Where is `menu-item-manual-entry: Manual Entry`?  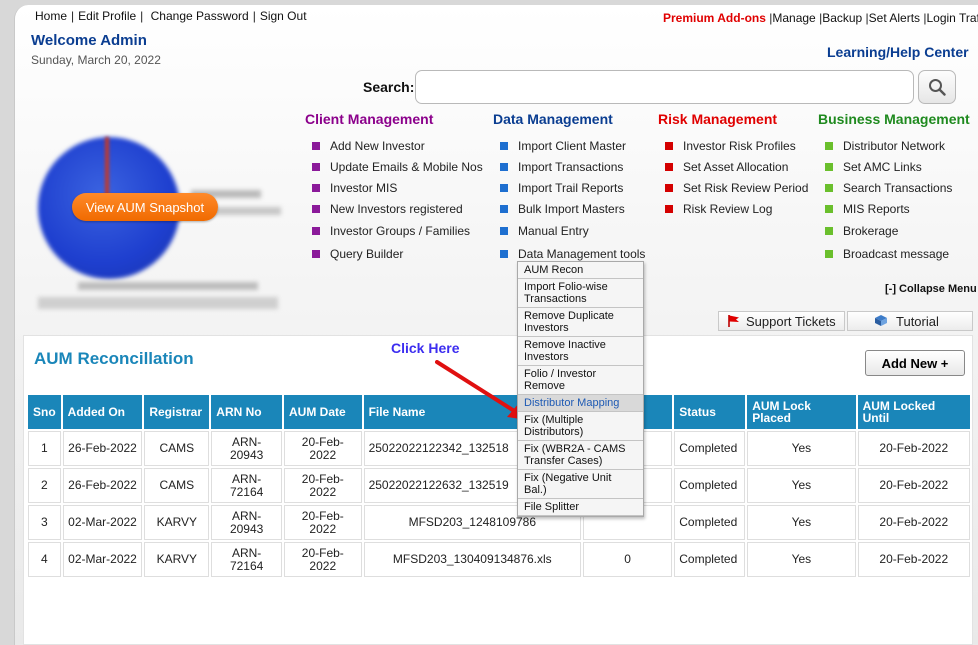 menu-item-manual-entry: Manual Entry is located at coordinates (569, 230).